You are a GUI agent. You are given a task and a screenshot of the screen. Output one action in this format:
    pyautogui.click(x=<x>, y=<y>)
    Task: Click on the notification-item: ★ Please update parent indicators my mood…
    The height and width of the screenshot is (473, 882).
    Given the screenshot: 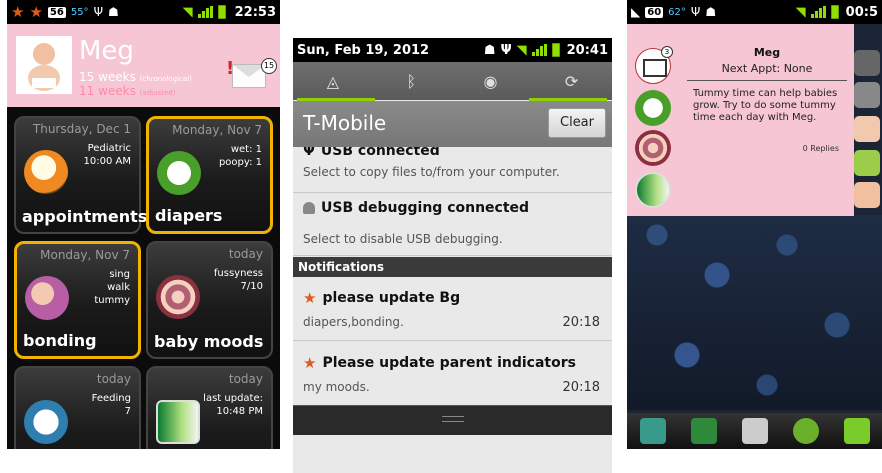 What is the action you would take?
    pyautogui.click(x=452, y=374)
    